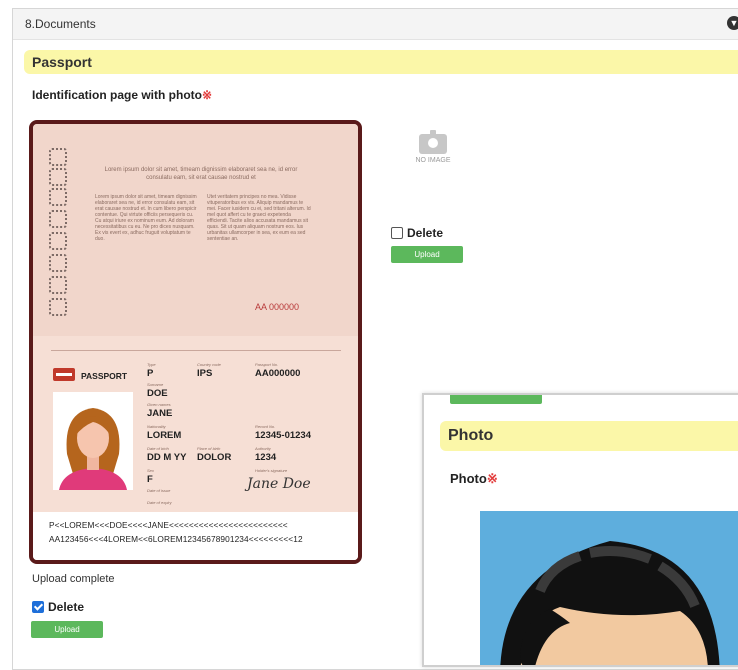 This screenshot has height=670, width=738. Describe the element at coordinates (151, 364) in the screenshot. I see `field-label: Type` at that location.